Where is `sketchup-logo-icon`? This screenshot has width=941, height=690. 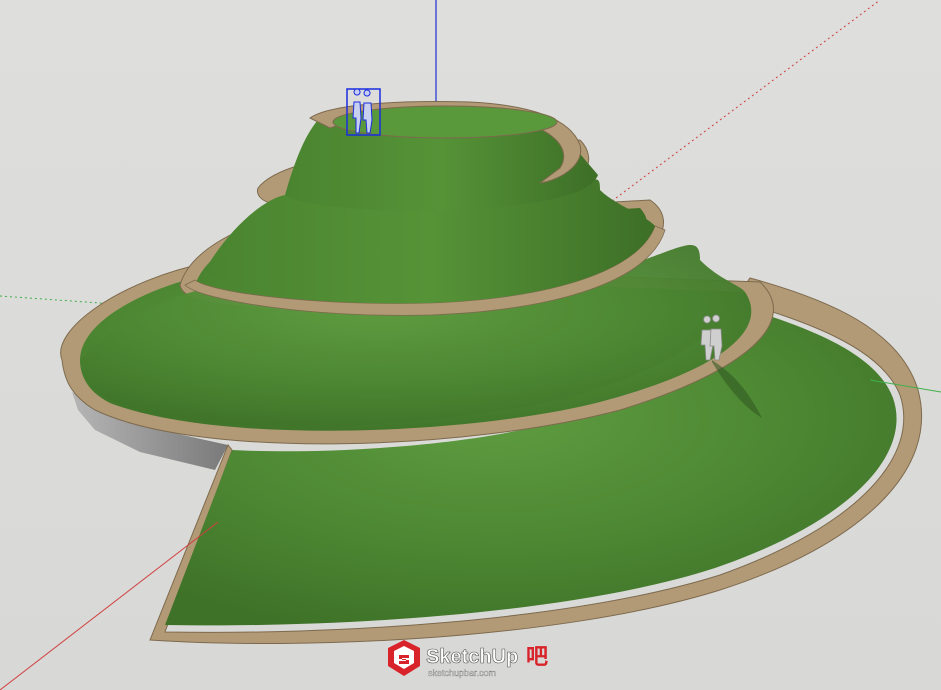
sketchup-logo-icon is located at coordinates (404, 658).